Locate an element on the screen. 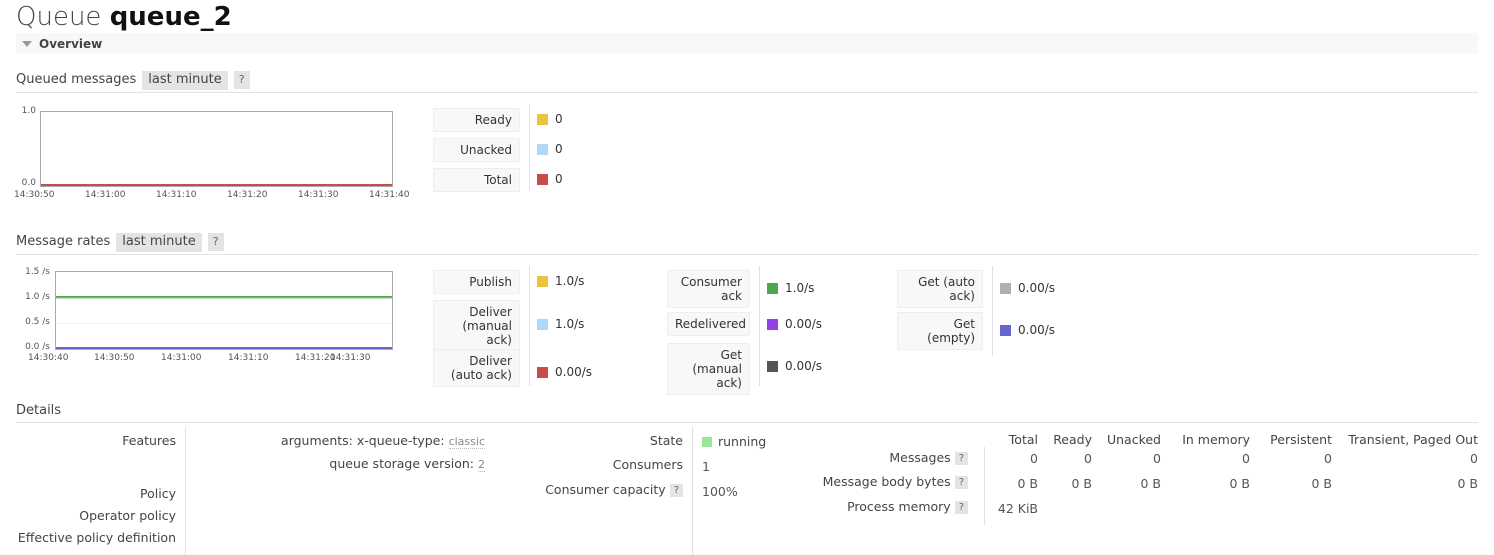 This screenshot has height=555, width=1494. chart1-xtick-5: 14:31:40 is located at coordinates (389, 195).